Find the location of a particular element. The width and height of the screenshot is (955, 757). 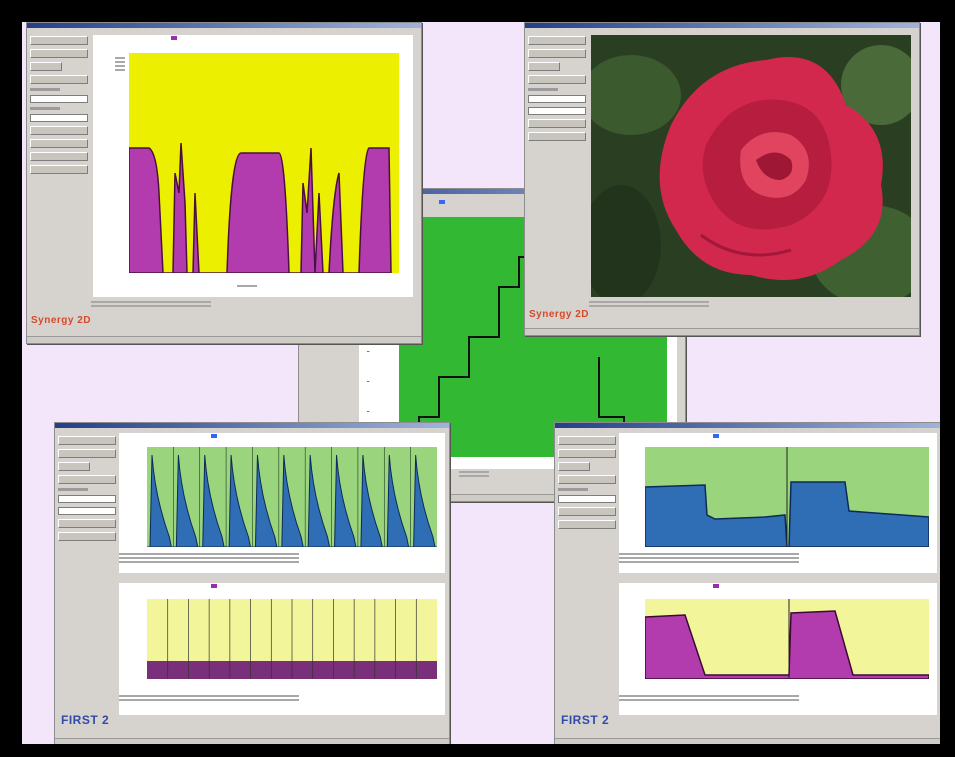

rose-photo is located at coordinates (751, 166).